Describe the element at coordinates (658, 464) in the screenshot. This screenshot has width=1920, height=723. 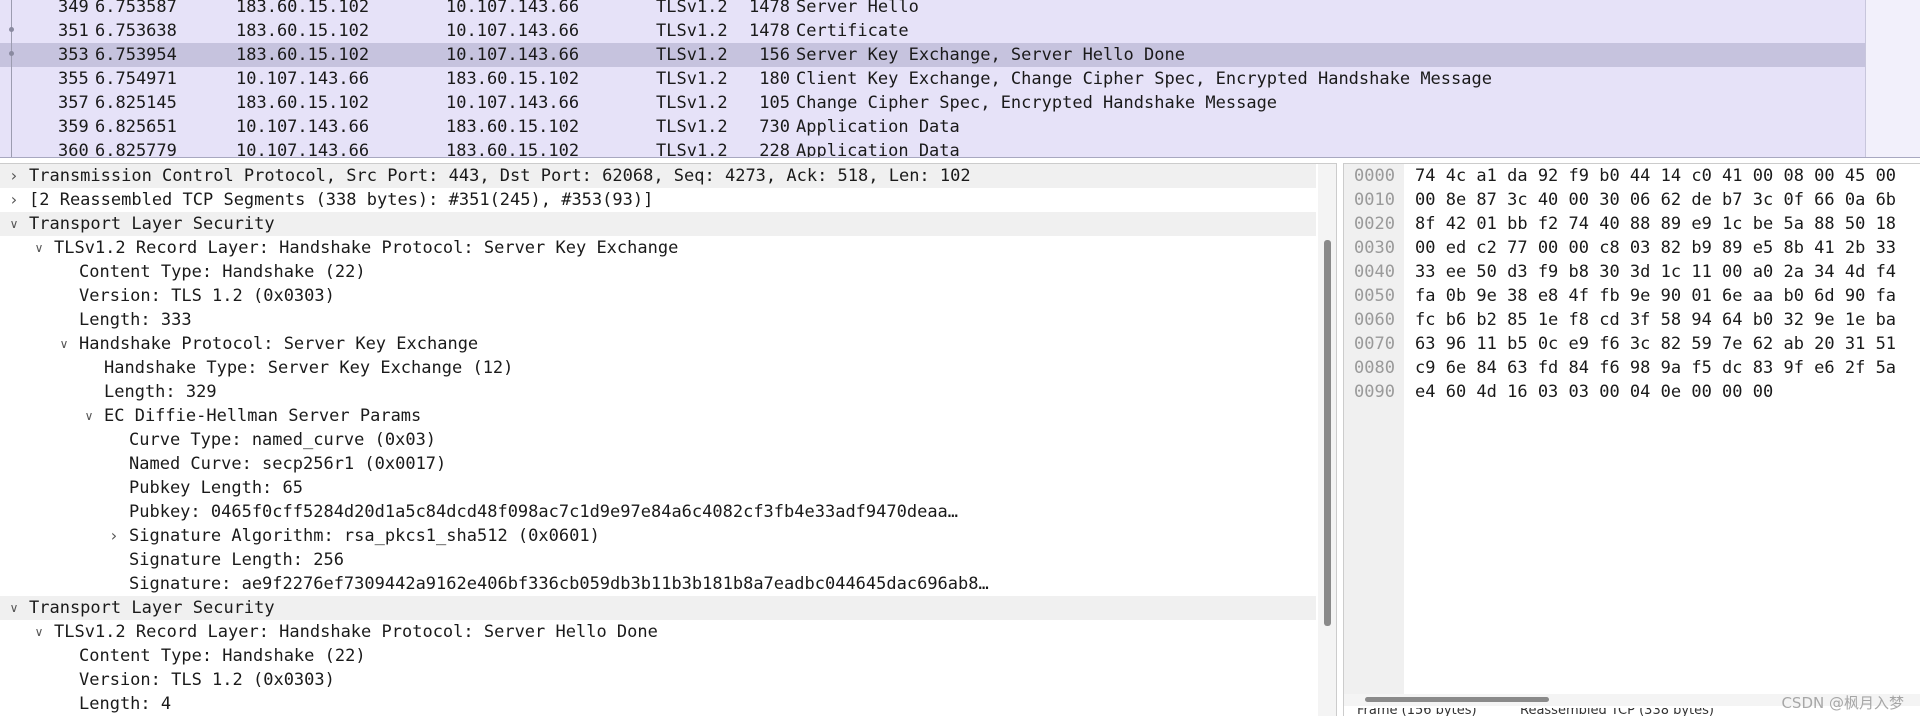
I see `tree-item: Named Curve: secp256r1 (0x0017)` at that location.